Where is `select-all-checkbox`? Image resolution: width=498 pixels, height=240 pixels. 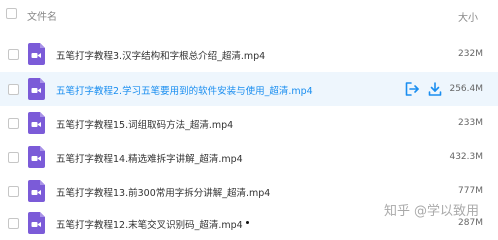
select-all-checkbox is located at coordinates (11, 13).